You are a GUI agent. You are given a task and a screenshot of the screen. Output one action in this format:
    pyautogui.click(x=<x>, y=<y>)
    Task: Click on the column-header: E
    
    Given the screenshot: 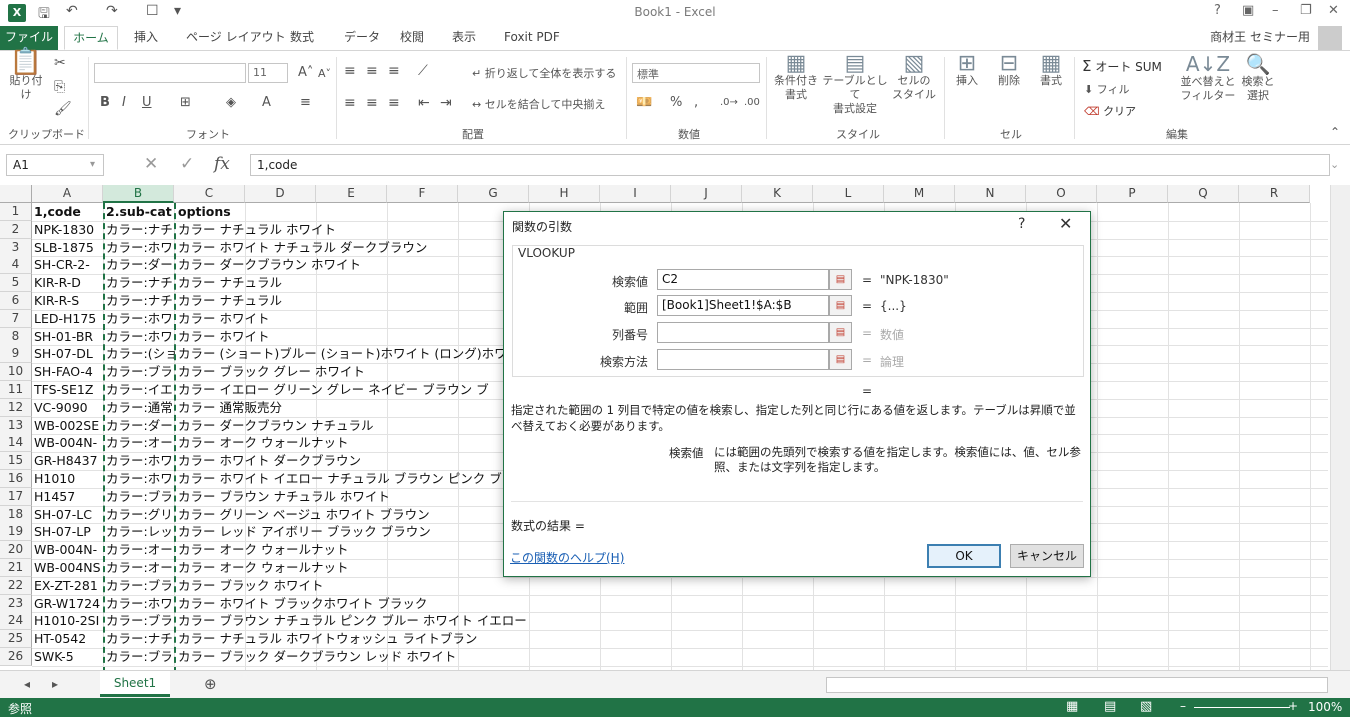 What is the action you would take?
    pyautogui.click(x=351, y=194)
    